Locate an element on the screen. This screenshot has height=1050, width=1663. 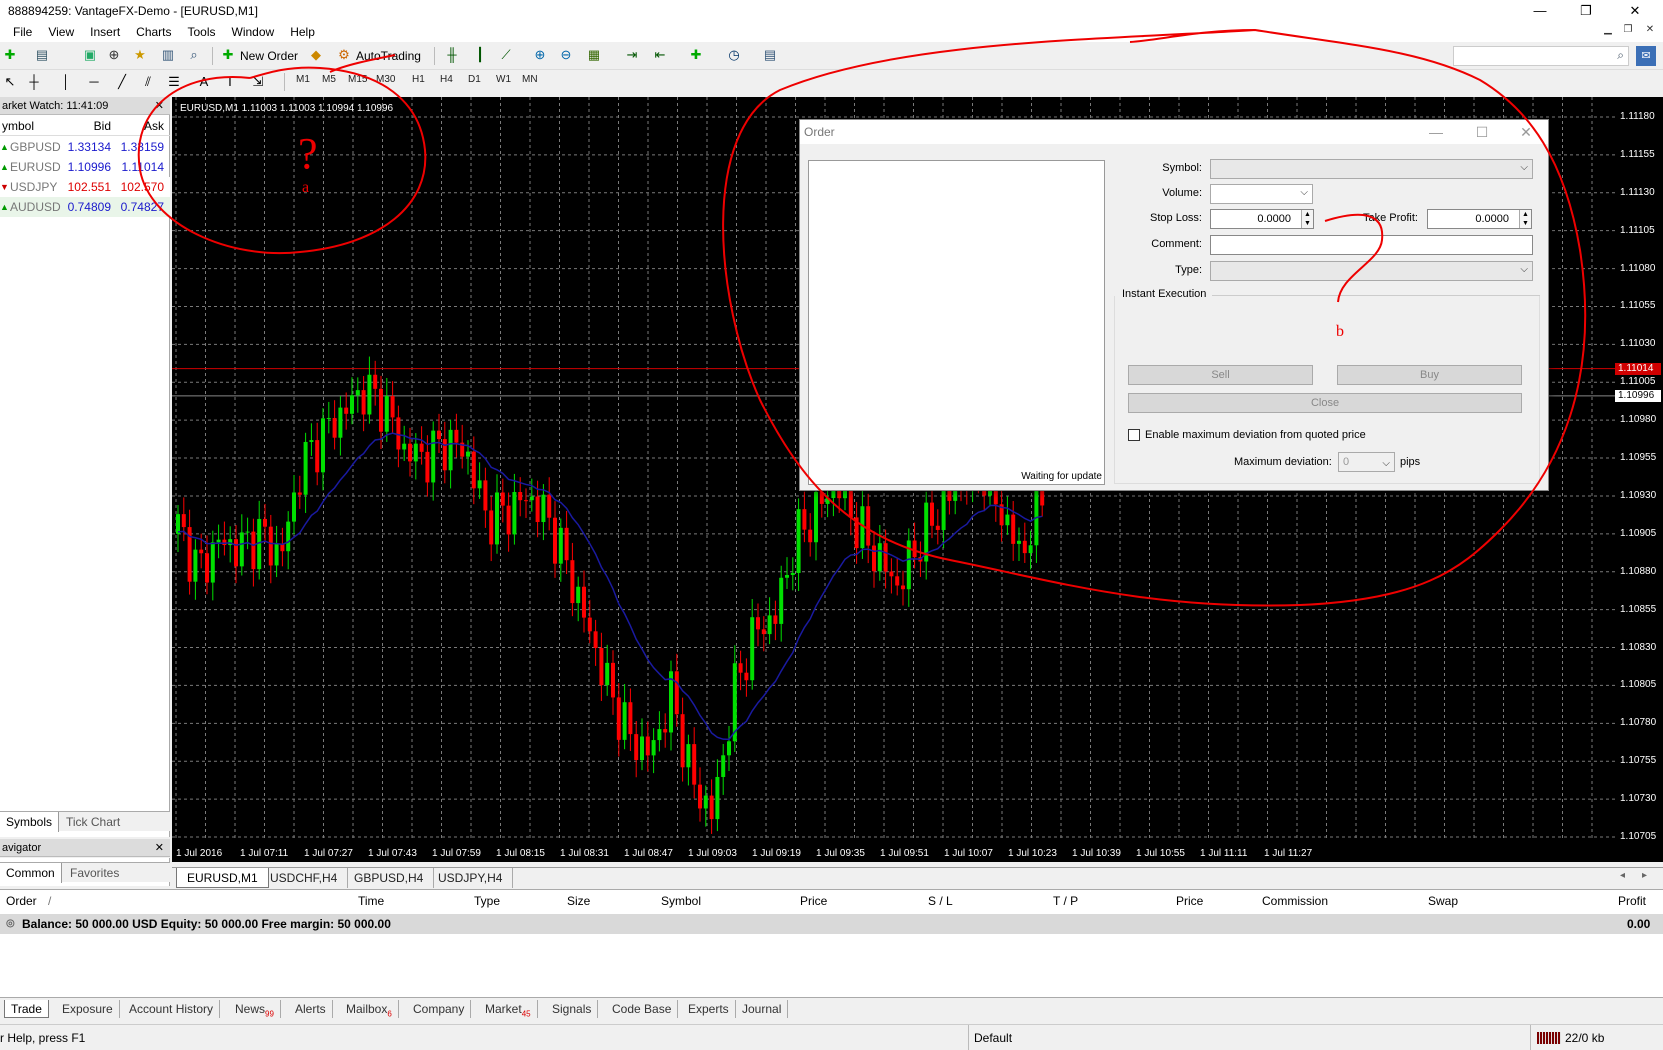
column-tp: T / P is located at coordinates (1065, 901).